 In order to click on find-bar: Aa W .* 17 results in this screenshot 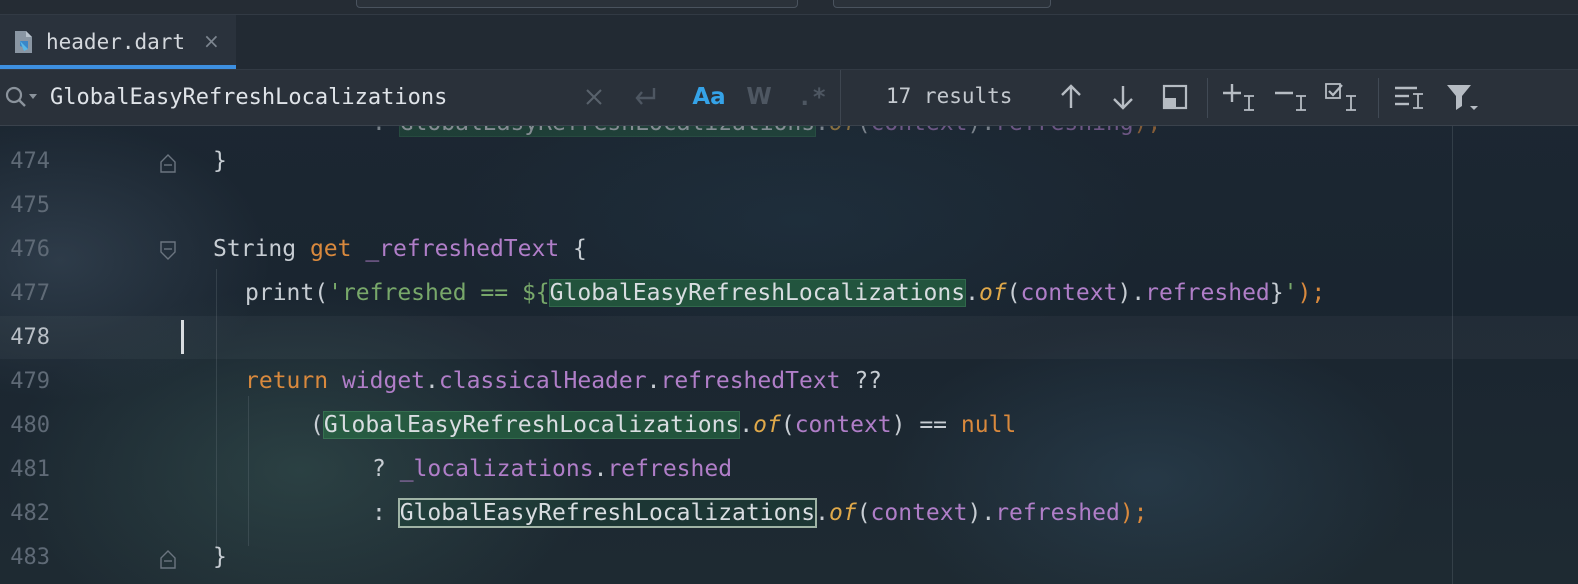, I will do `click(789, 98)`.